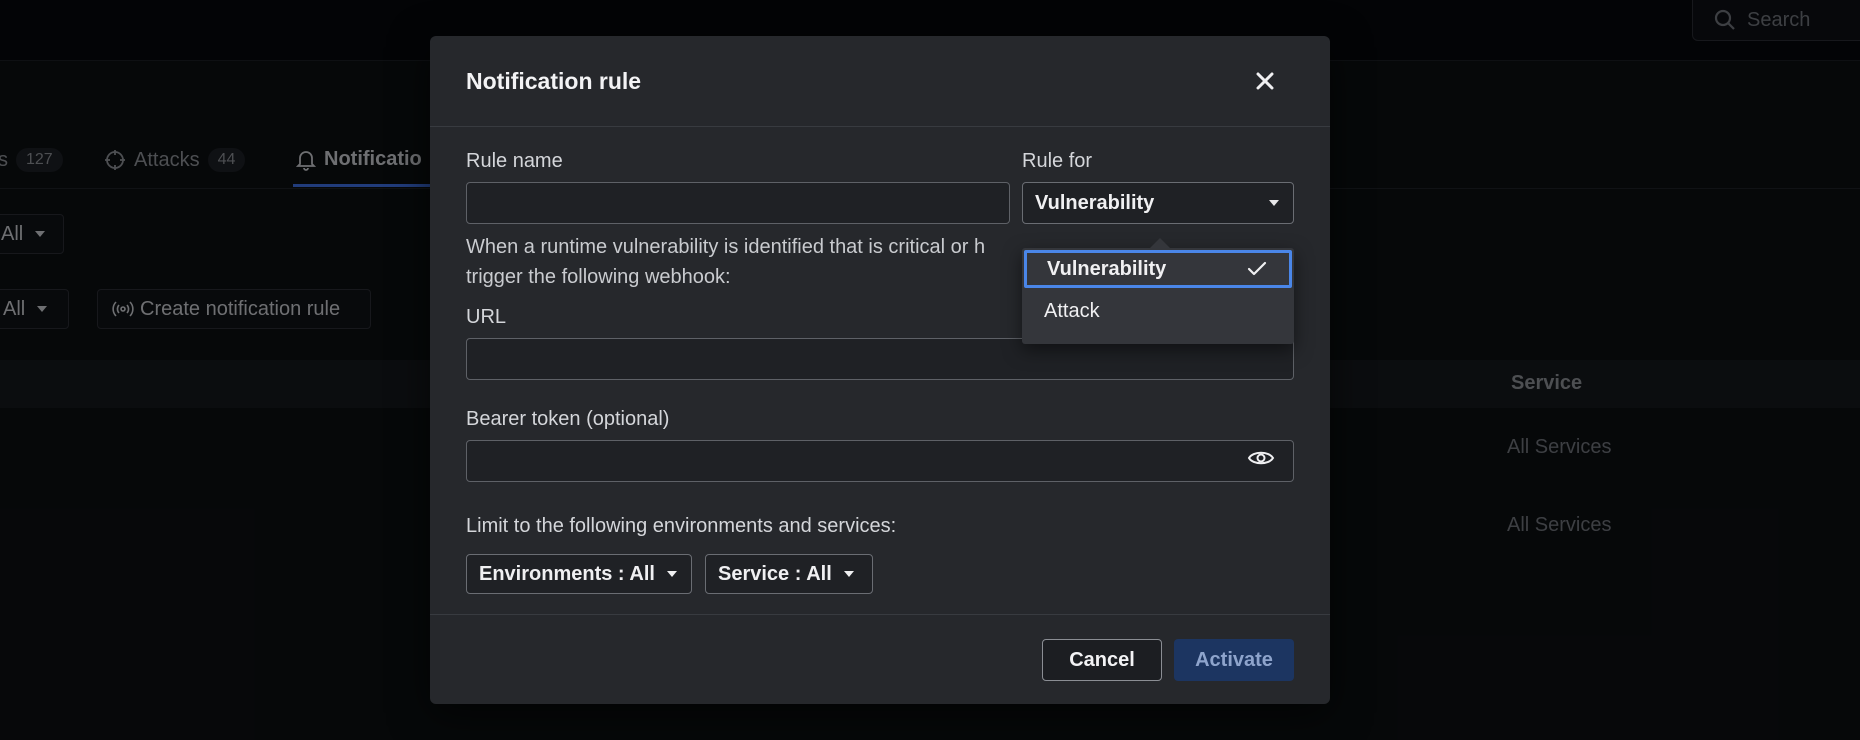 The width and height of the screenshot is (1860, 740). What do you see at coordinates (568, 419) in the screenshot?
I see `bearer-token-label: Bearer token (optional)` at bounding box center [568, 419].